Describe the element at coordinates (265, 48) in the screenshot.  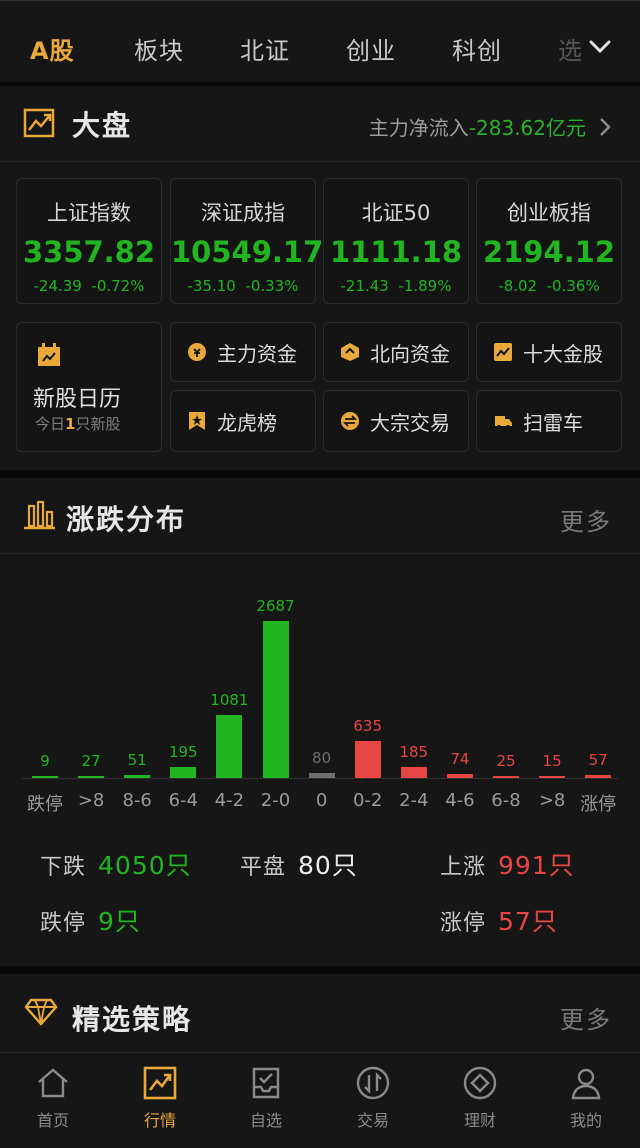
I see `tab-beijing: 北证` at that location.